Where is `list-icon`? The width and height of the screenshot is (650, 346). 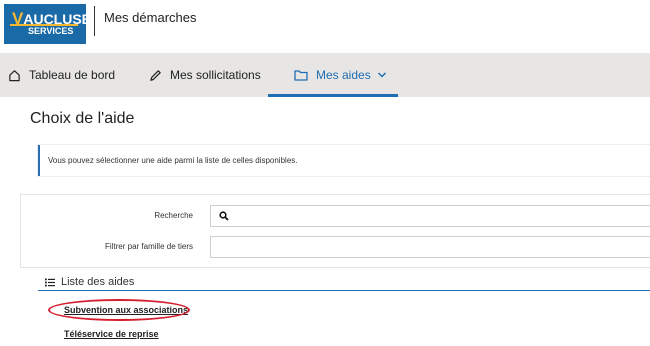
list-icon is located at coordinates (50, 282).